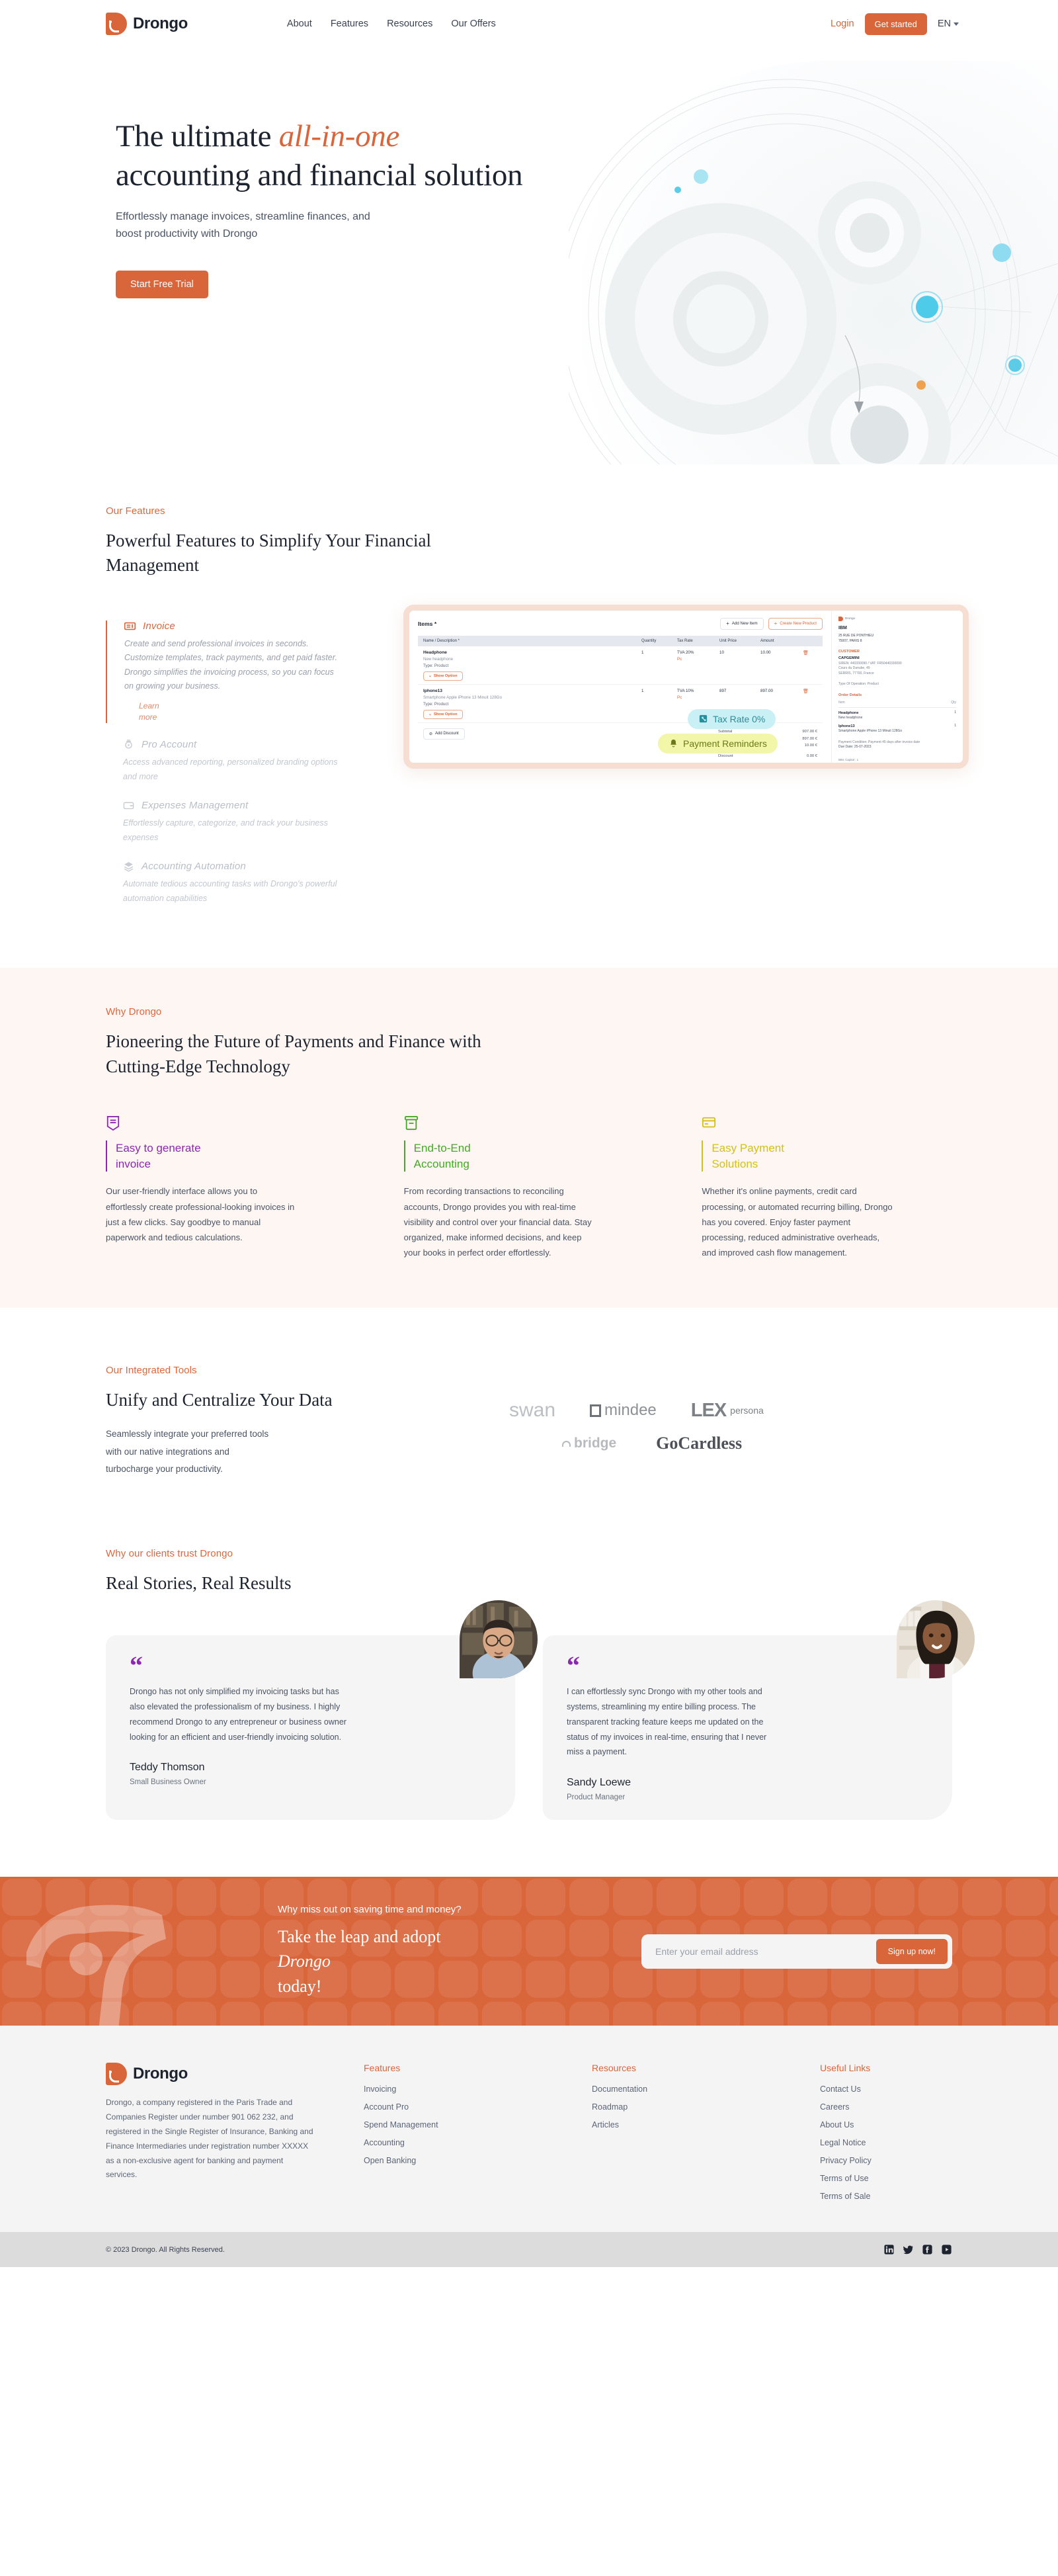 This screenshot has width=1058, height=2576. What do you see at coordinates (673, 743) in the screenshot?
I see `bell-icon` at bounding box center [673, 743].